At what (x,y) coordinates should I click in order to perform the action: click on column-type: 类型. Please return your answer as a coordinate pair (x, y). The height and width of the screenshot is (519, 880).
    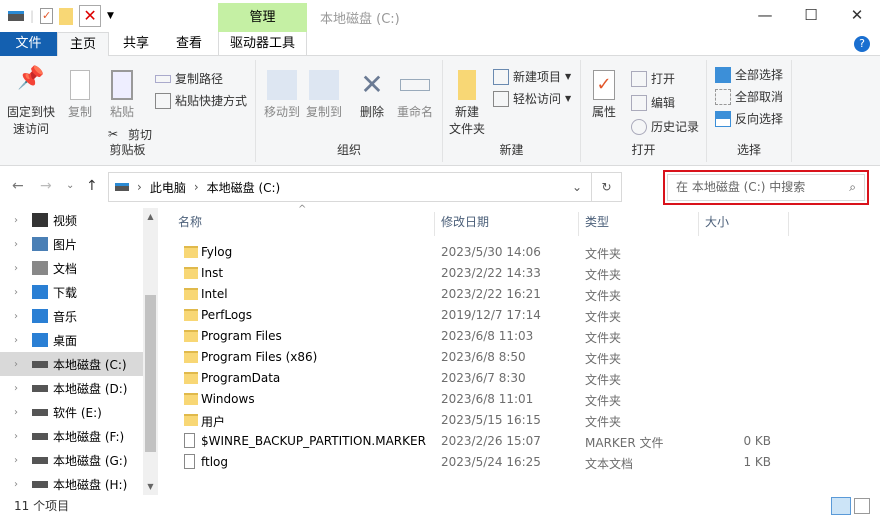
    Looking at the image, I should click on (639, 224).